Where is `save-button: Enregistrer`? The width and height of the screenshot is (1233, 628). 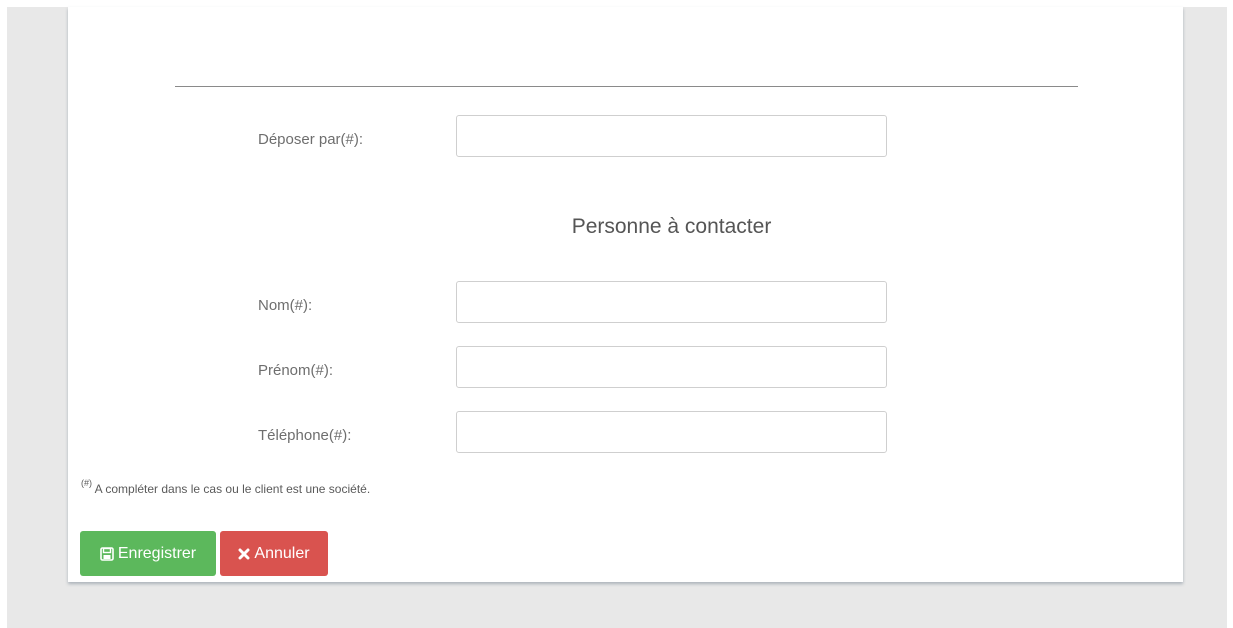 save-button: Enregistrer is located at coordinates (148, 553).